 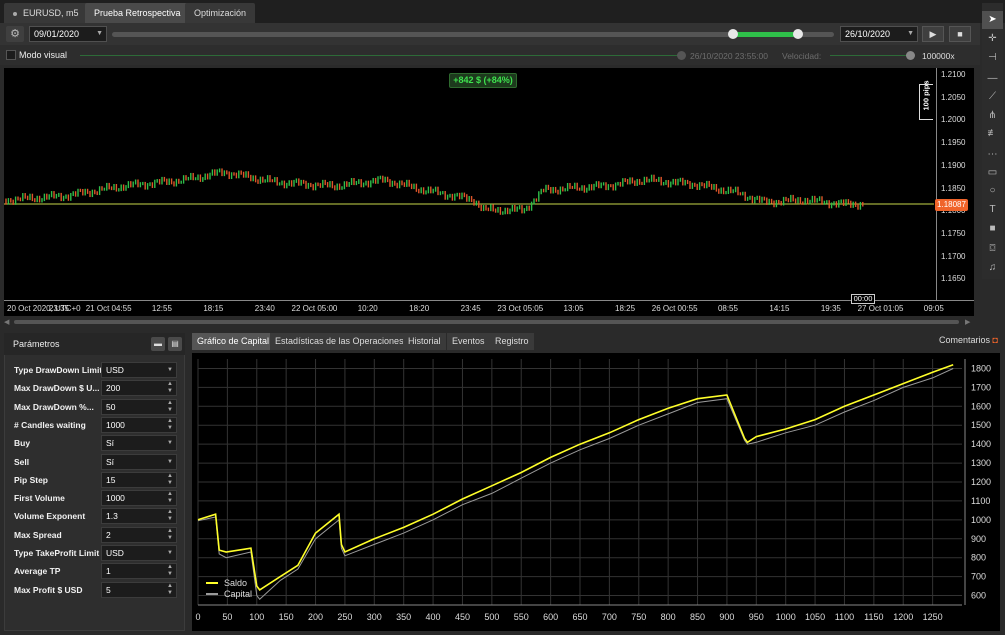 What do you see at coordinates (933, 617) in the screenshot?
I see `x-tick-label: 1250` at bounding box center [933, 617].